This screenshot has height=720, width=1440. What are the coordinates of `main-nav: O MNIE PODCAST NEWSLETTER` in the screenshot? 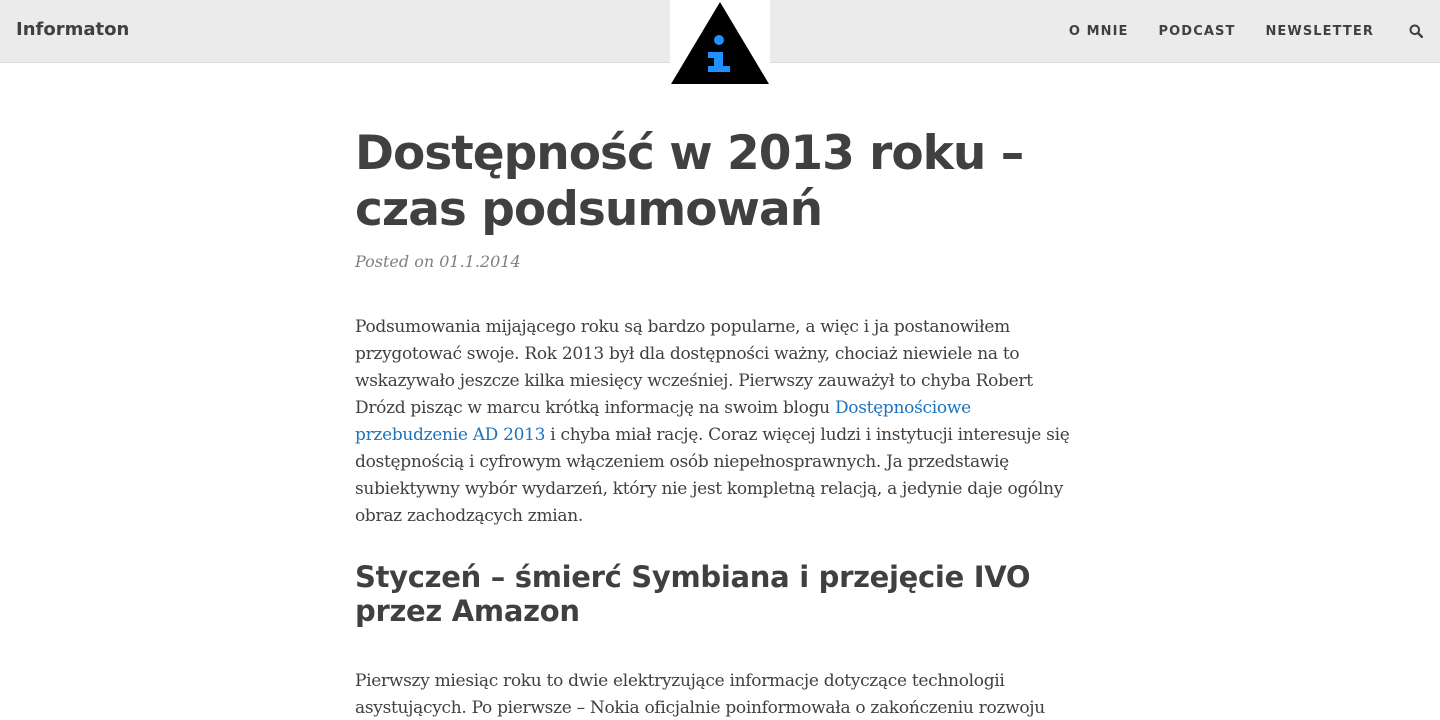 It's located at (1254, 31).